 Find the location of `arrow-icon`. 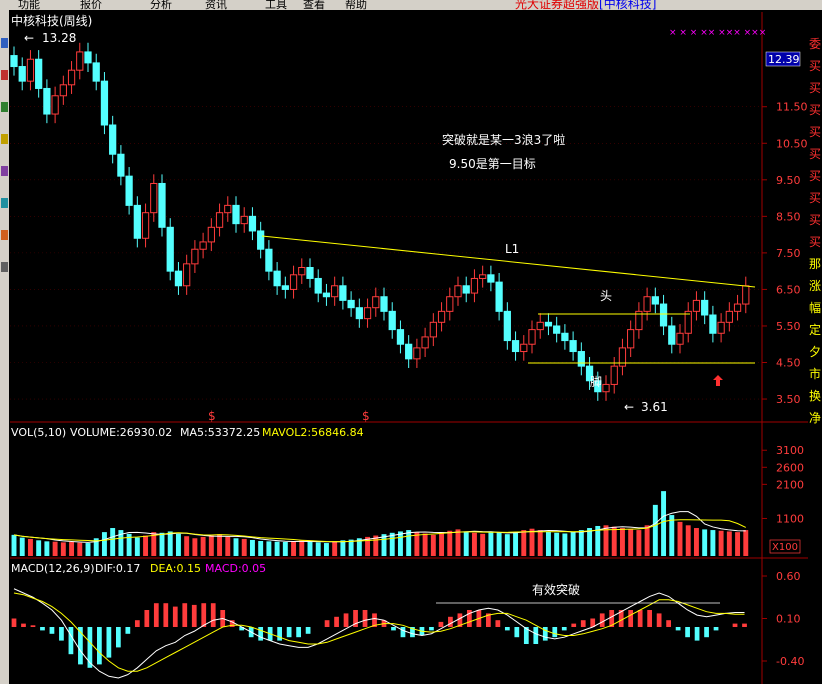

arrow-icon is located at coordinates (4, 43).